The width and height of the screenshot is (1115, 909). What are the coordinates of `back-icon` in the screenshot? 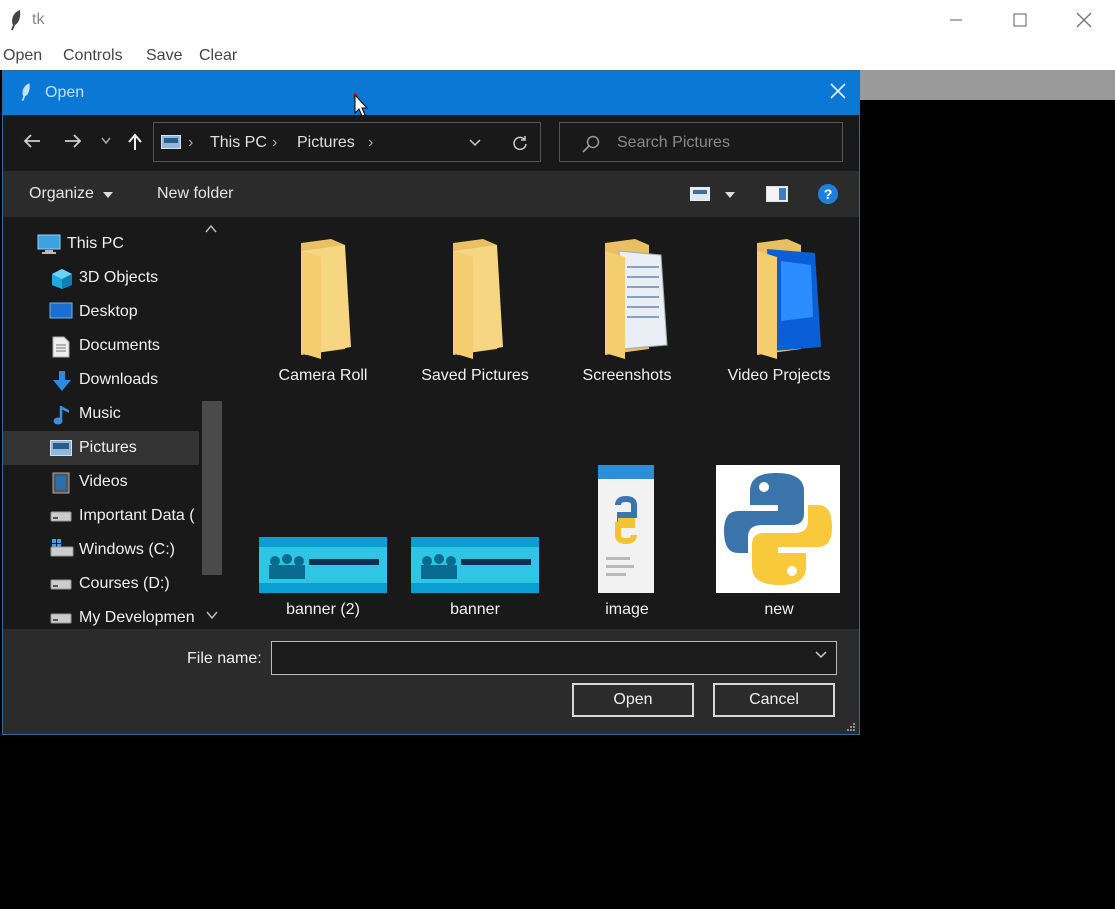 It's located at (32, 141).